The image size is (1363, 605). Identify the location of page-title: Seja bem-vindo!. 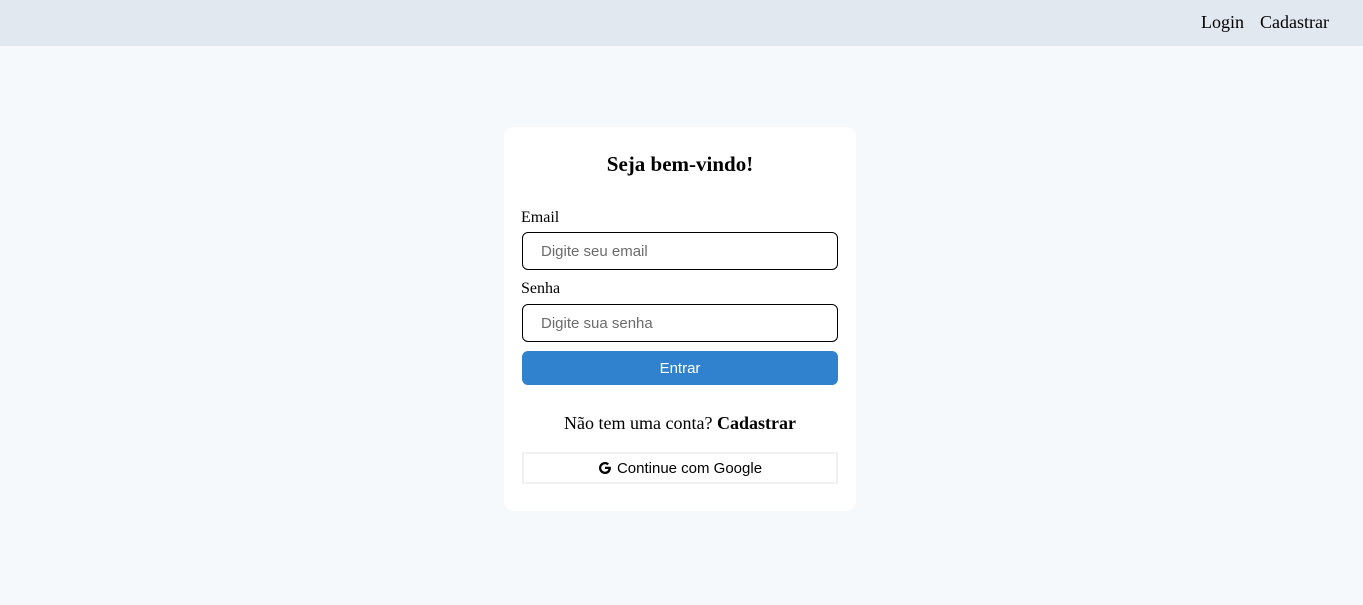
(680, 164).